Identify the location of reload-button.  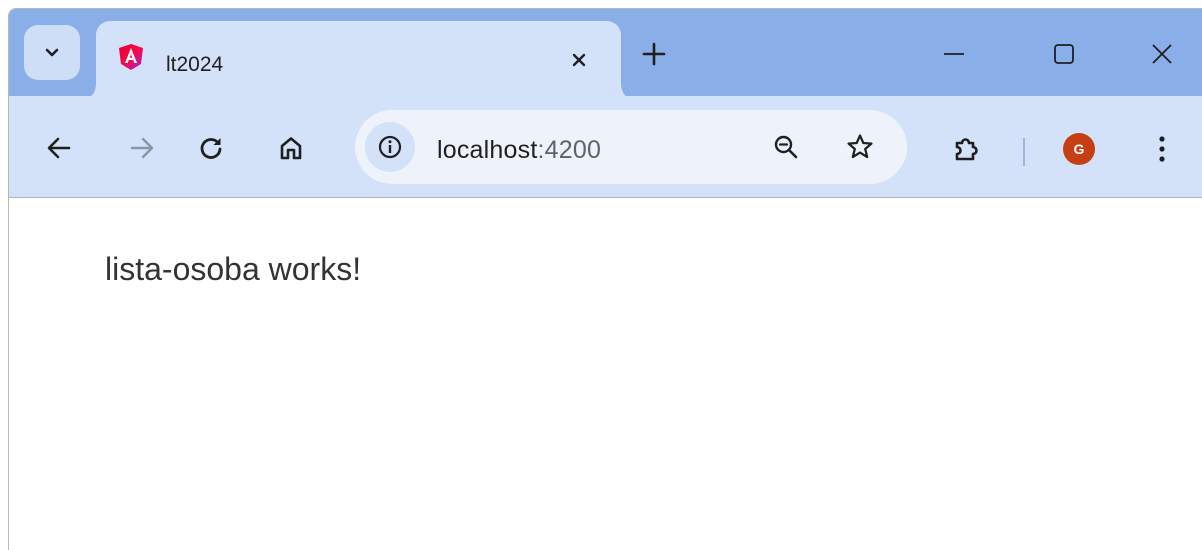
(211, 148).